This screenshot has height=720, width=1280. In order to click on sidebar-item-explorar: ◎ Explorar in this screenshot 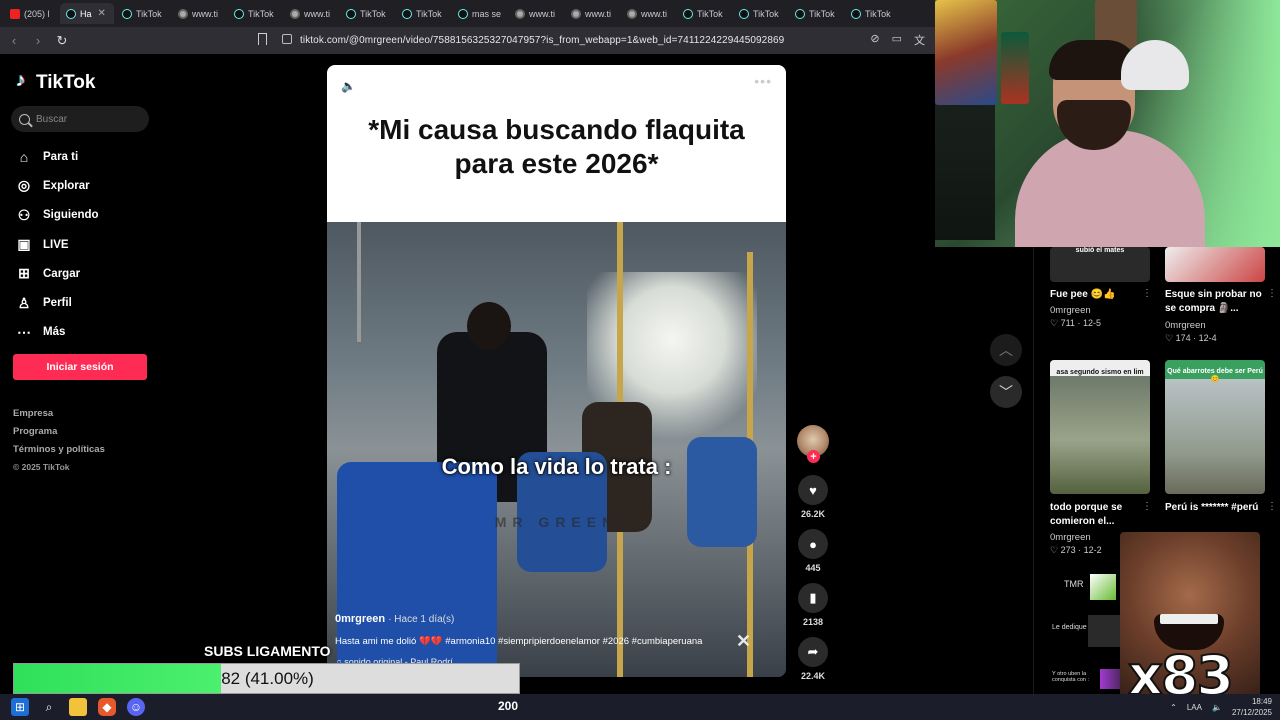, I will do `click(57, 185)`.